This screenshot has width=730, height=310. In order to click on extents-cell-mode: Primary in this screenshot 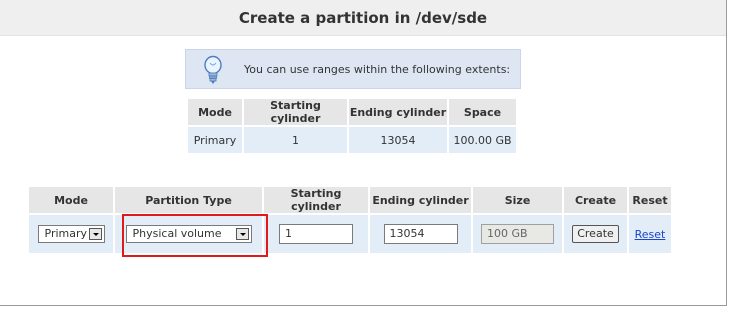, I will do `click(215, 140)`.